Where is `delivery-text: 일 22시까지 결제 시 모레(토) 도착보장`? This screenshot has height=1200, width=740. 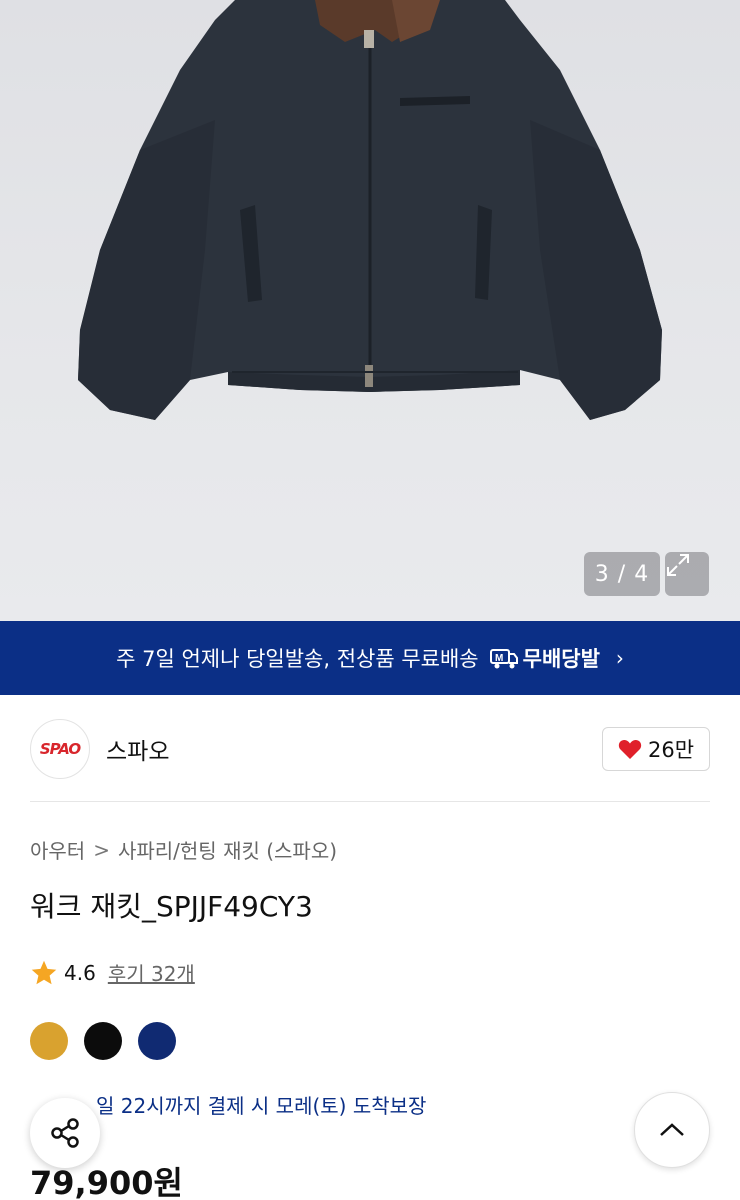
delivery-text: 일 22시까지 결제 시 모레(토) 도착보장 is located at coordinates (261, 1106).